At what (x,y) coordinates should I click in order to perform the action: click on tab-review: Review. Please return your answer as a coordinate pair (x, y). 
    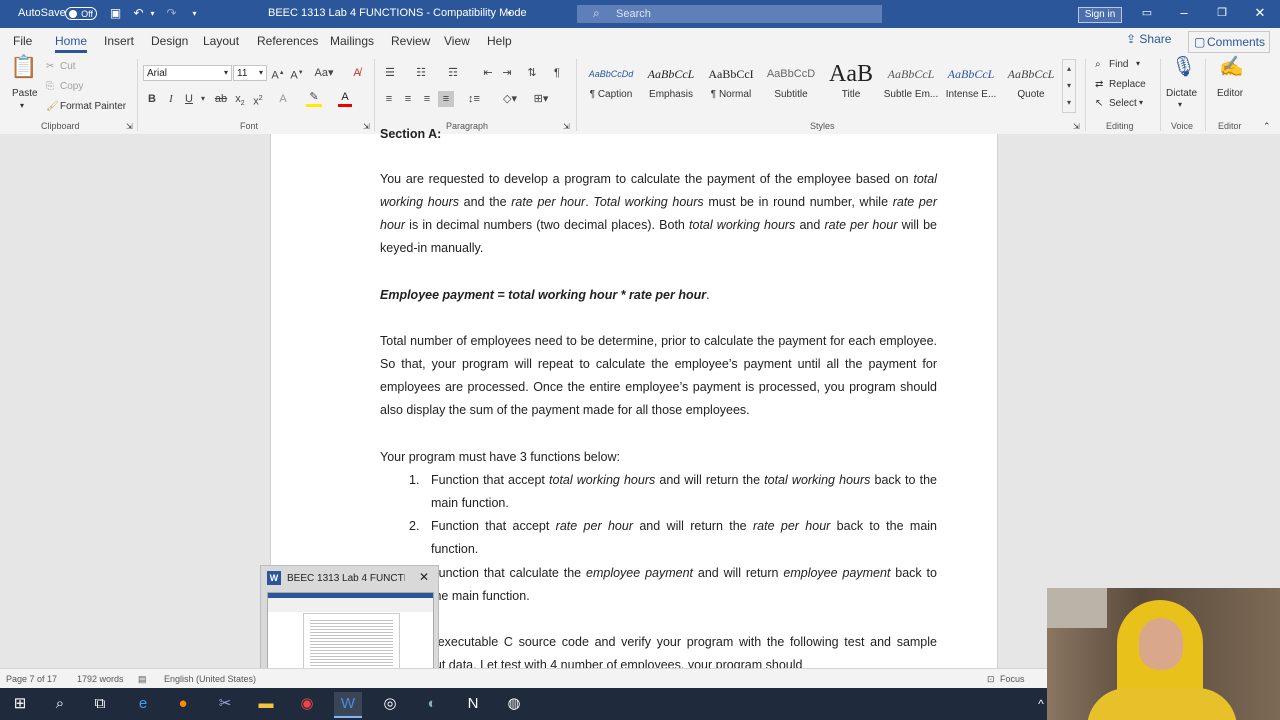
    Looking at the image, I should click on (410, 41).